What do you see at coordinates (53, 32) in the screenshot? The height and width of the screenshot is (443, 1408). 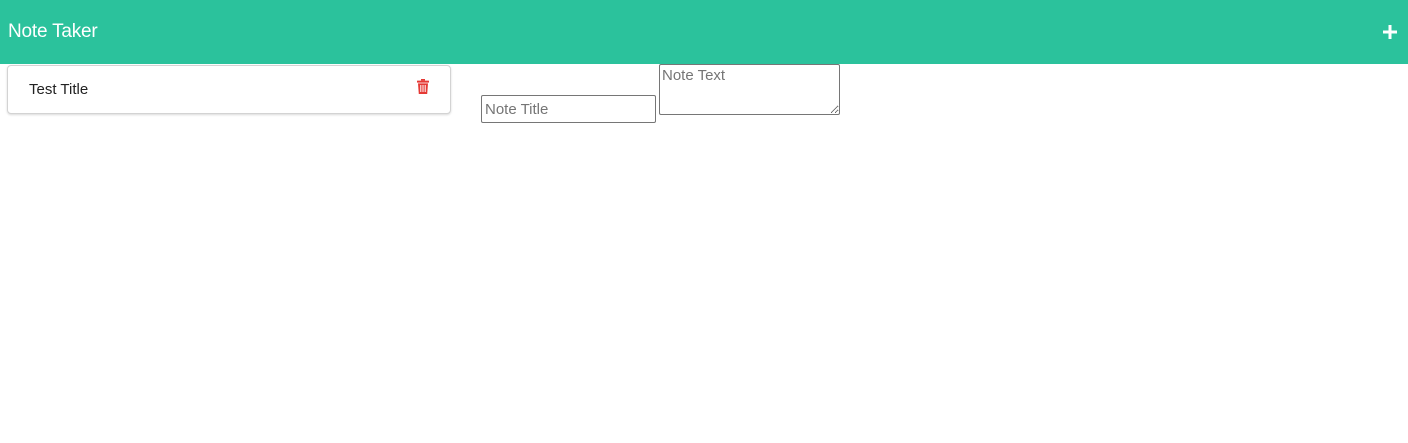 I see `brand-title: Note Taker` at bounding box center [53, 32].